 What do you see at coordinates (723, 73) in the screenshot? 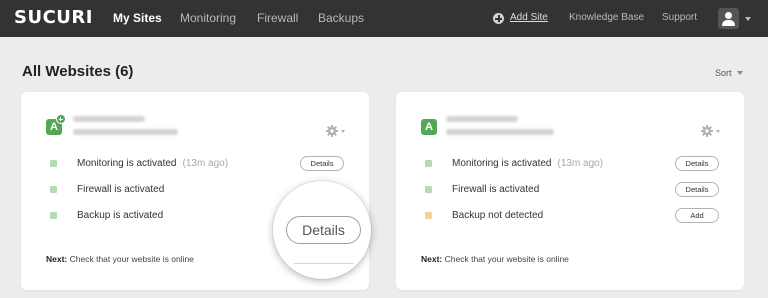
I see `sort-label: Sort` at bounding box center [723, 73].